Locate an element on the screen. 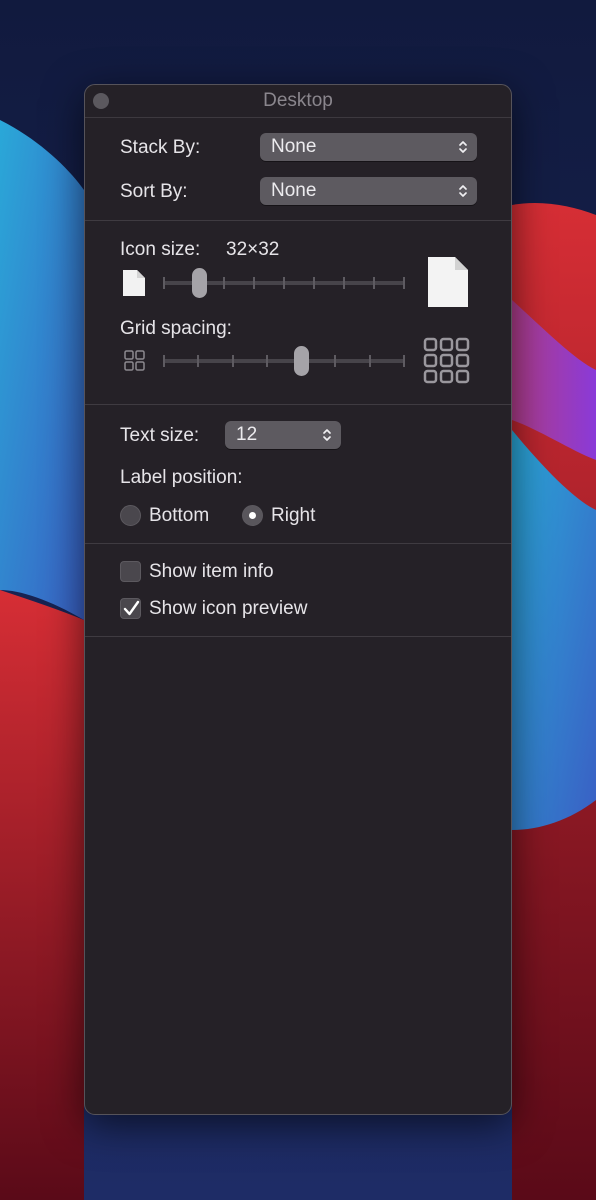  radio-right-label: Right is located at coordinates (293, 516).